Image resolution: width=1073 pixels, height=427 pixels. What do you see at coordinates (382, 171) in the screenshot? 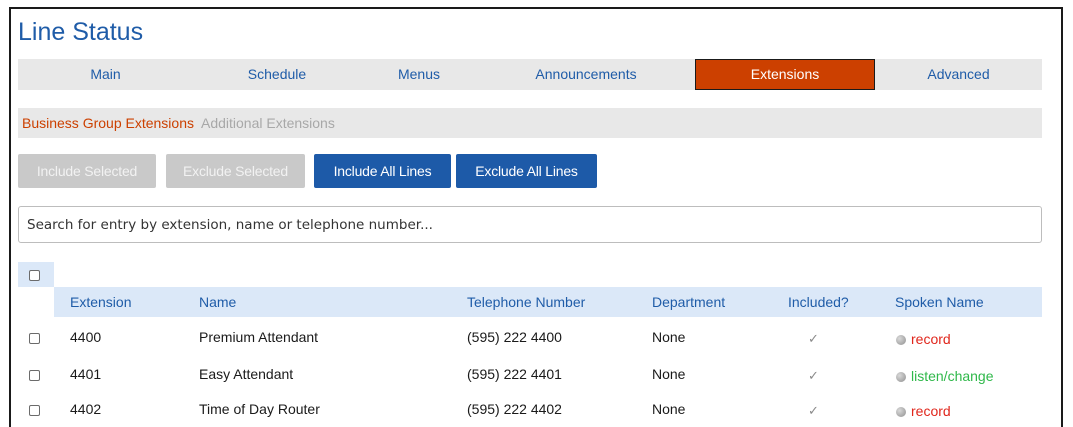
I see `include-all-lines-button: Include All Lines` at bounding box center [382, 171].